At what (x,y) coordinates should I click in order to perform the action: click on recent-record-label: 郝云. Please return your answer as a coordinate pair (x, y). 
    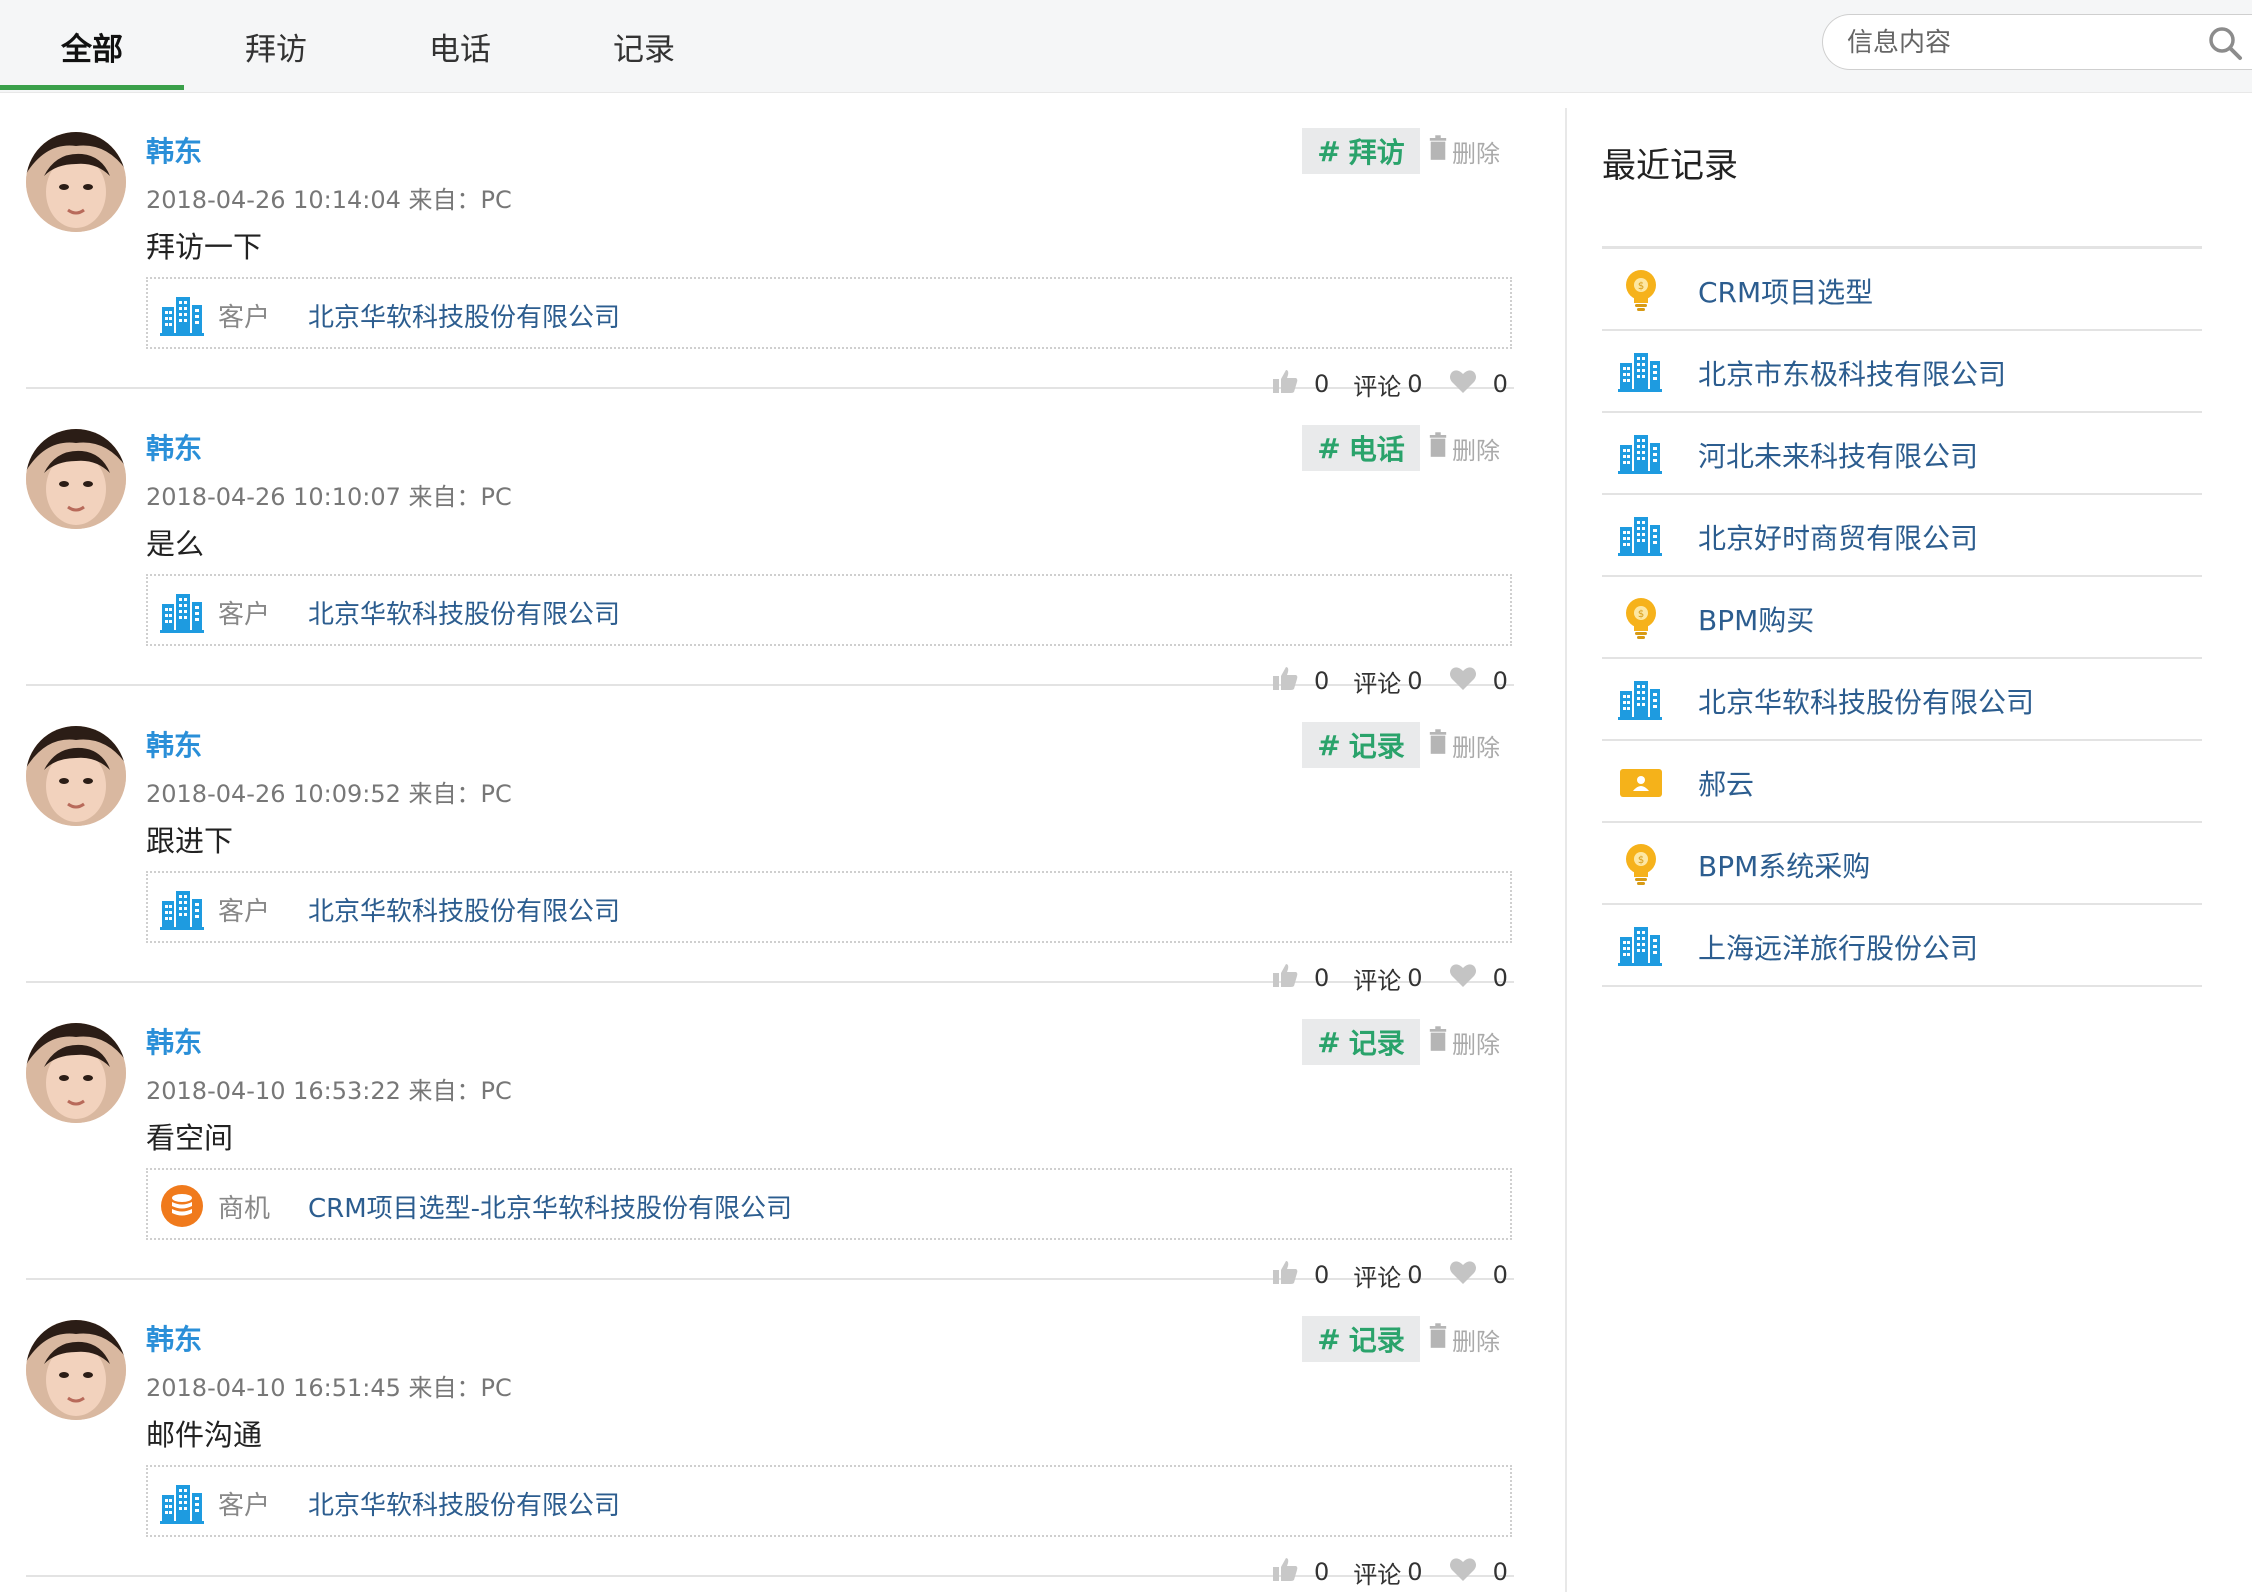
    Looking at the image, I should click on (1726, 784).